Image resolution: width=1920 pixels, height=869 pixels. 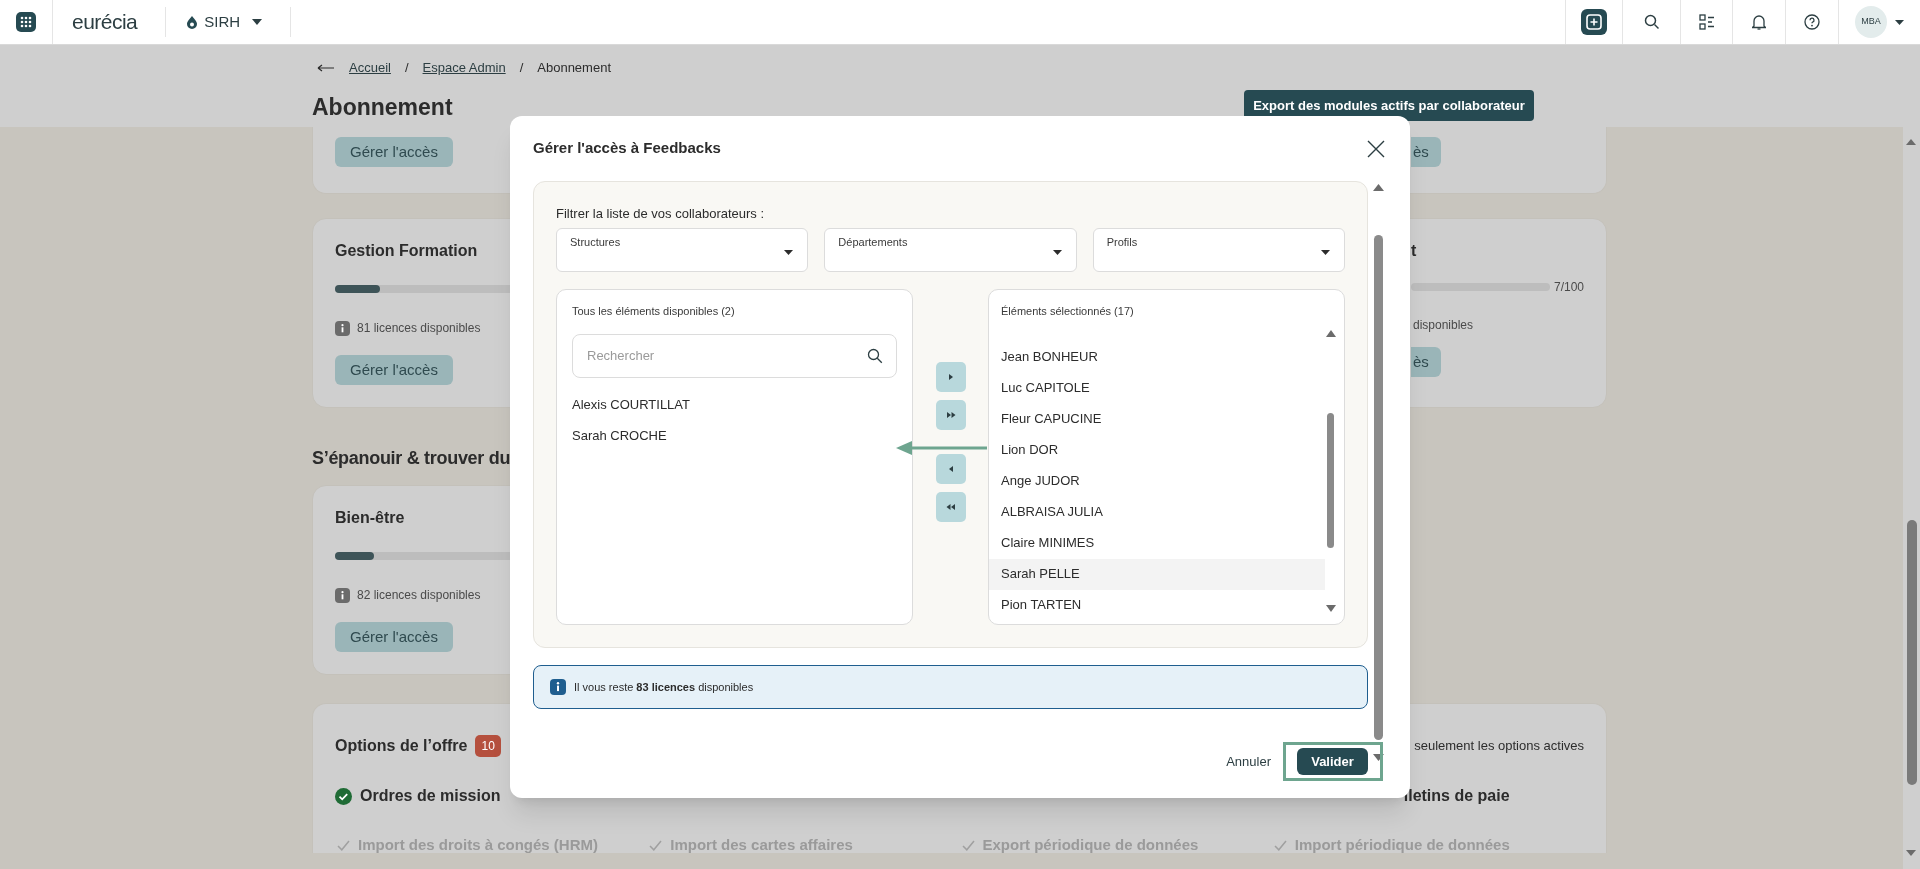 What do you see at coordinates (950, 250) in the screenshot?
I see `filter-dropdown: Départements` at bounding box center [950, 250].